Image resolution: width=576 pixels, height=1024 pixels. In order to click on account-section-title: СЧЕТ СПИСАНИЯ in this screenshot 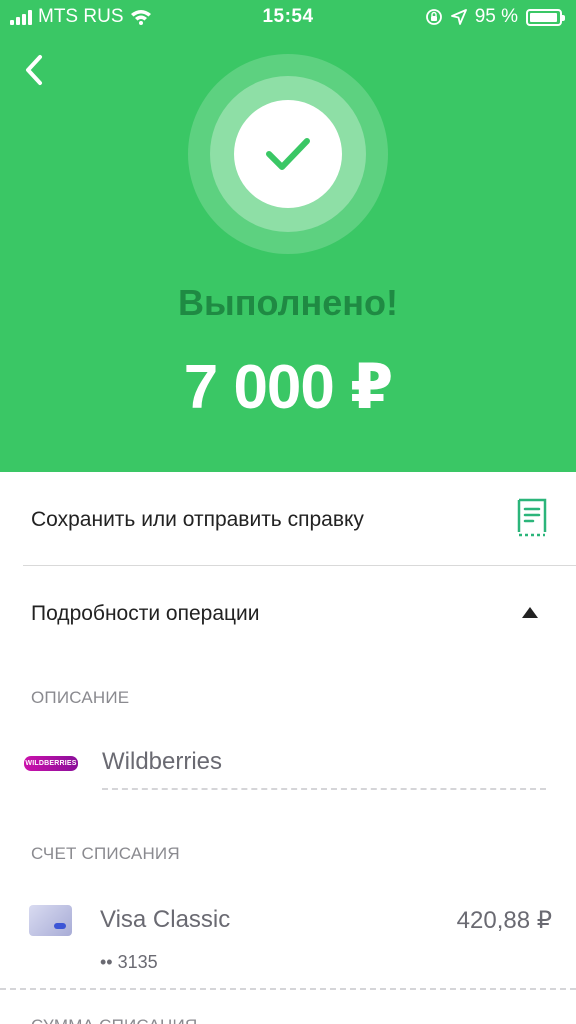, I will do `click(105, 853)`.